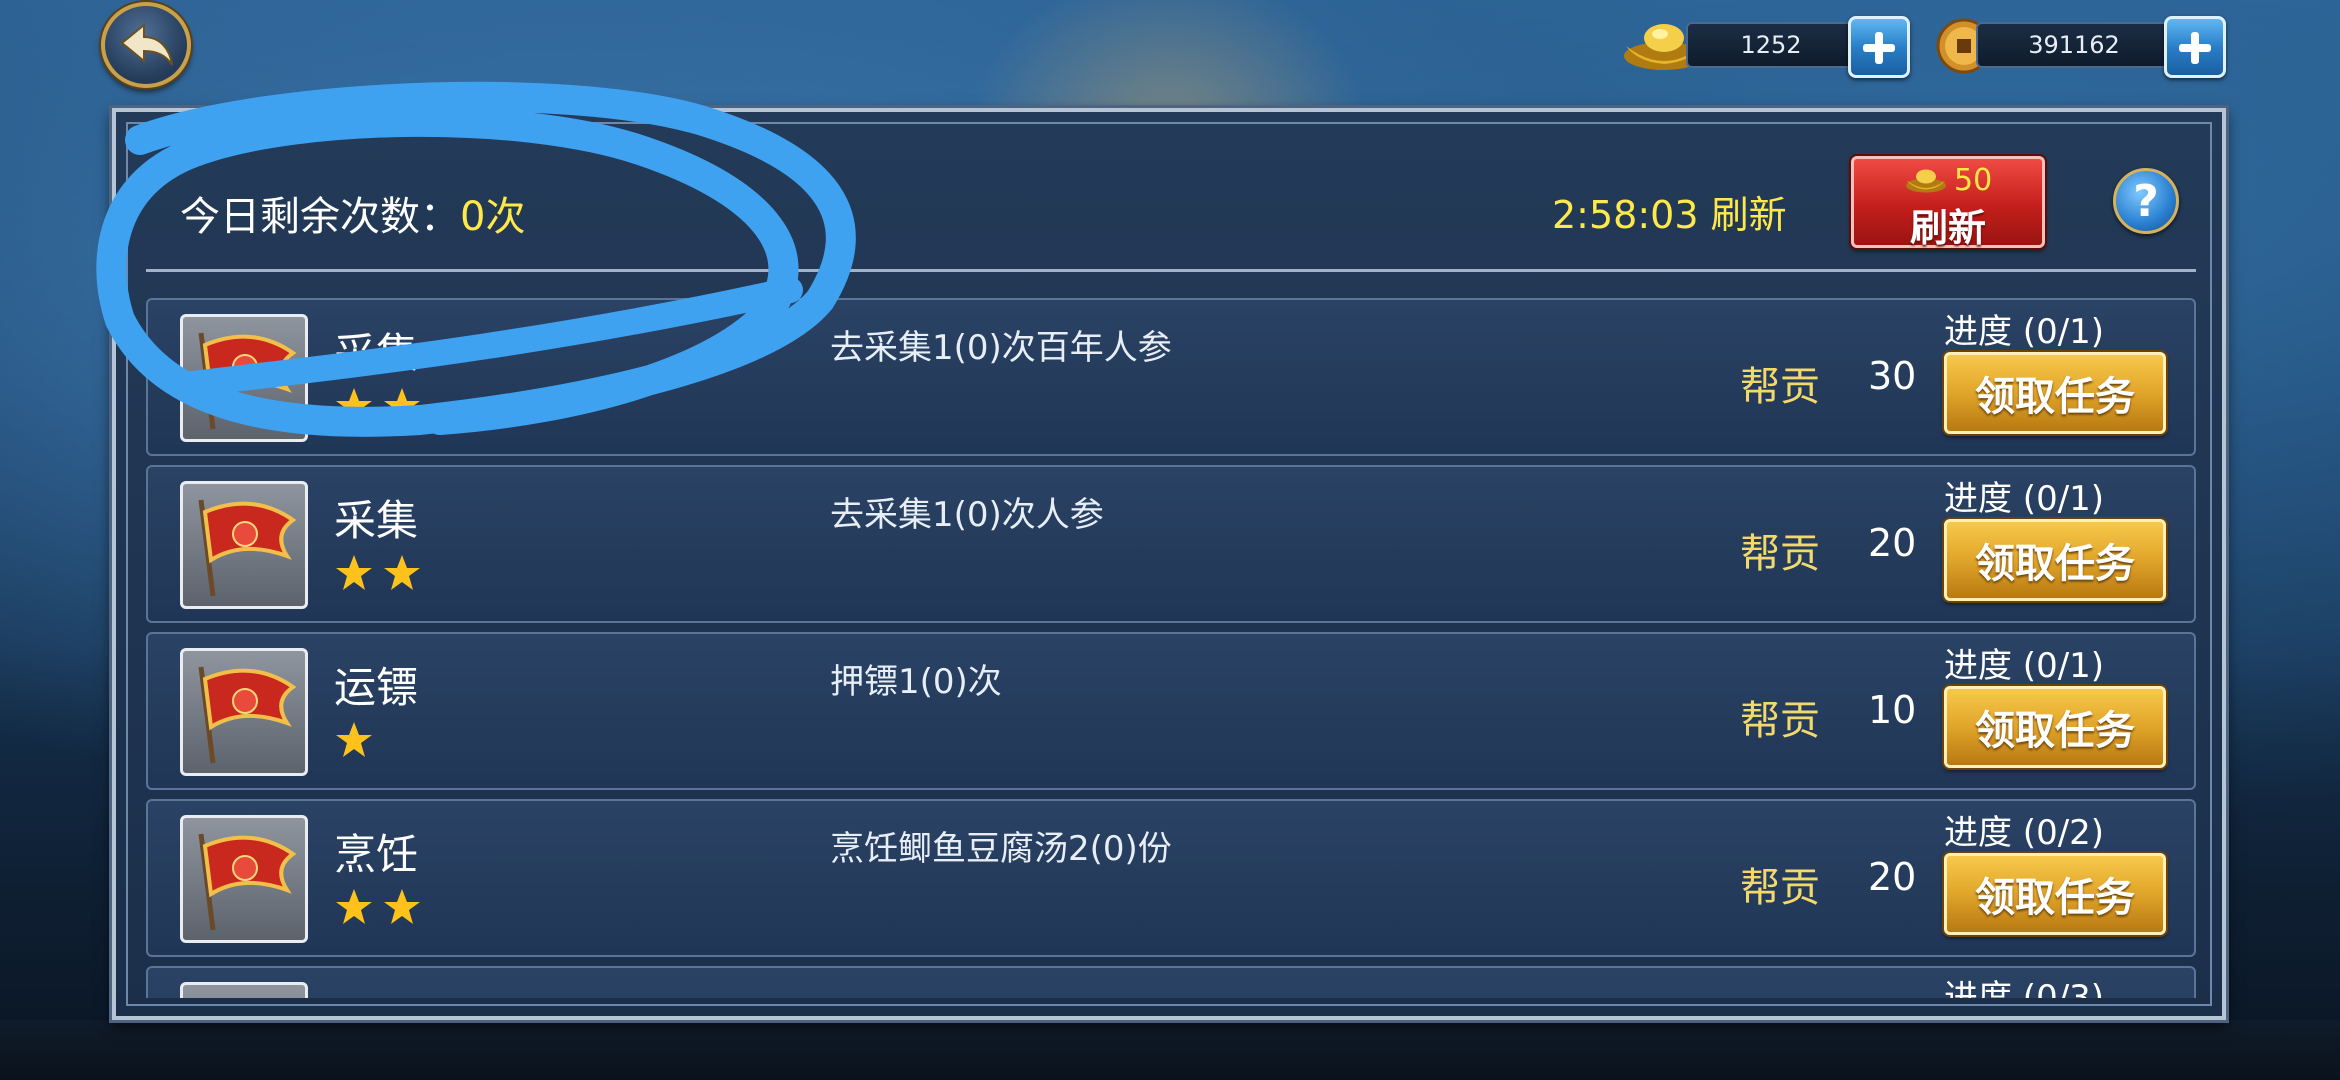 The width and height of the screenshot is (2340, 1080). What do you see at coordinates (1669, 215) in the screenshot?
I see `refresh-timer: 2:58:03 刷新` at bounding box center [1669, 215].